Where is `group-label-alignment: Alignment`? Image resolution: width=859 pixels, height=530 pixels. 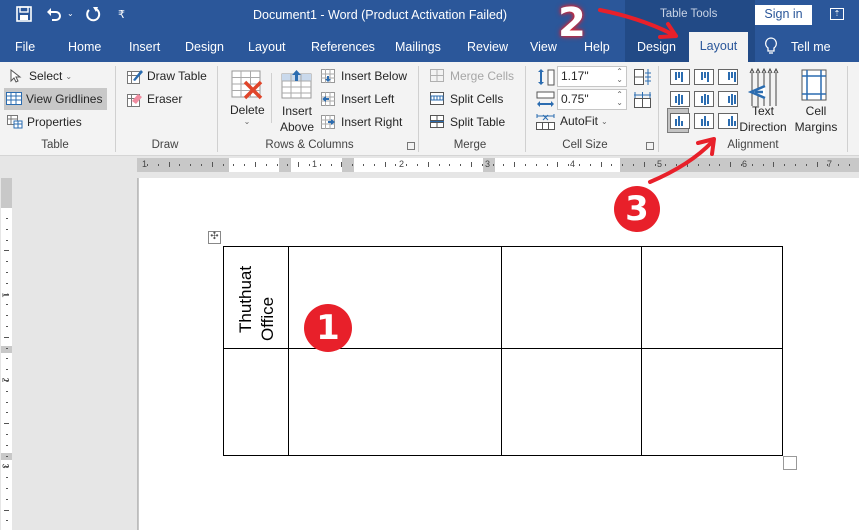
group-label-alignment: Alignment is located at coordinates (753, 145).